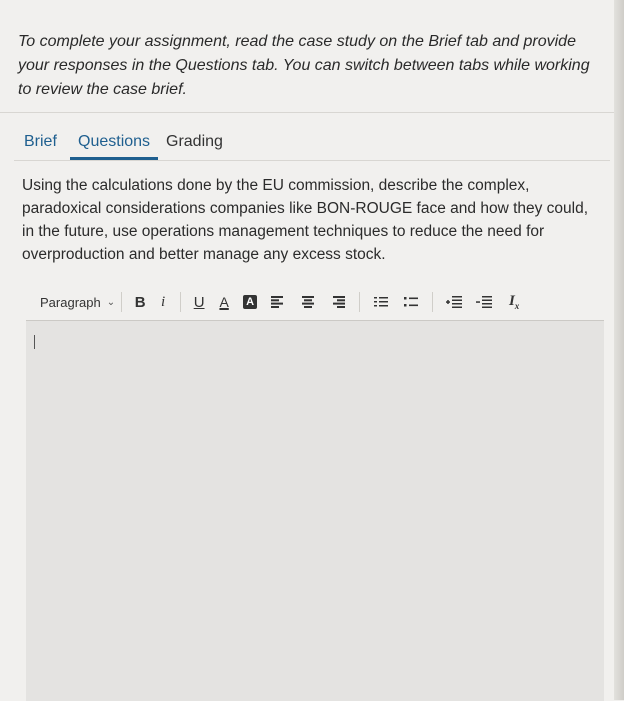 This screenshot has height=701, width=624. I want to click on align-center-button, so click(308, 302).